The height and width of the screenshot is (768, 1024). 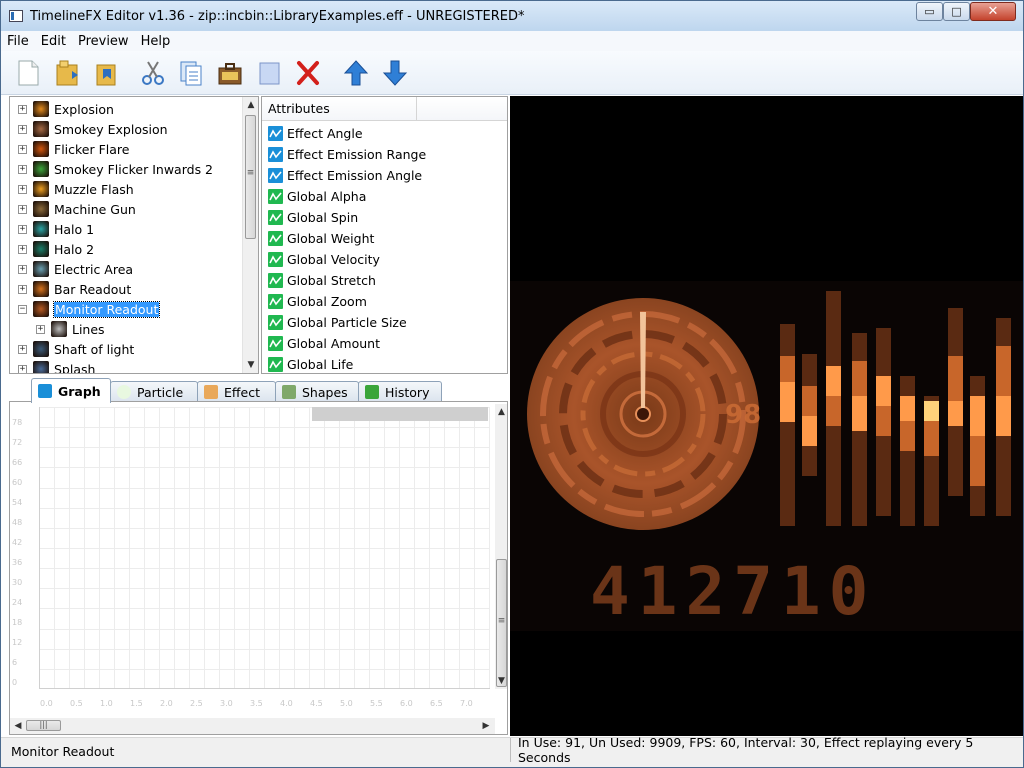 What do you see at coordinates (250, 365) in the screenshot?
I see `tree-scroll-down: ▼` at bounding box center [250, 365].